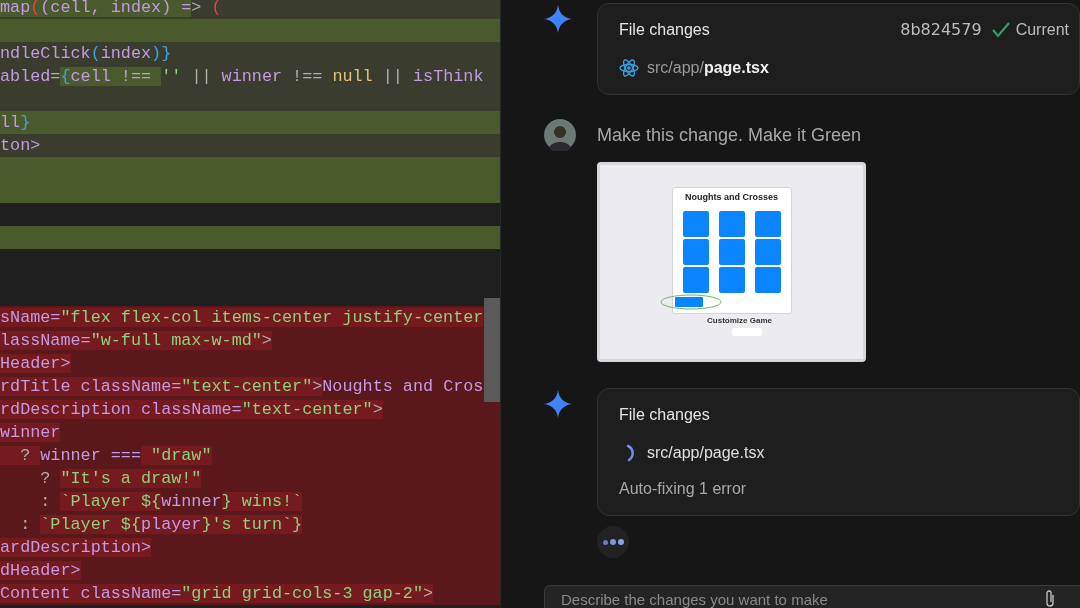 This screenshot has width=1080, height=608. Describe the element at coordinates (683, 489) in the screenshot. I see `status-note: Auto-fixing 1 error` at that location.